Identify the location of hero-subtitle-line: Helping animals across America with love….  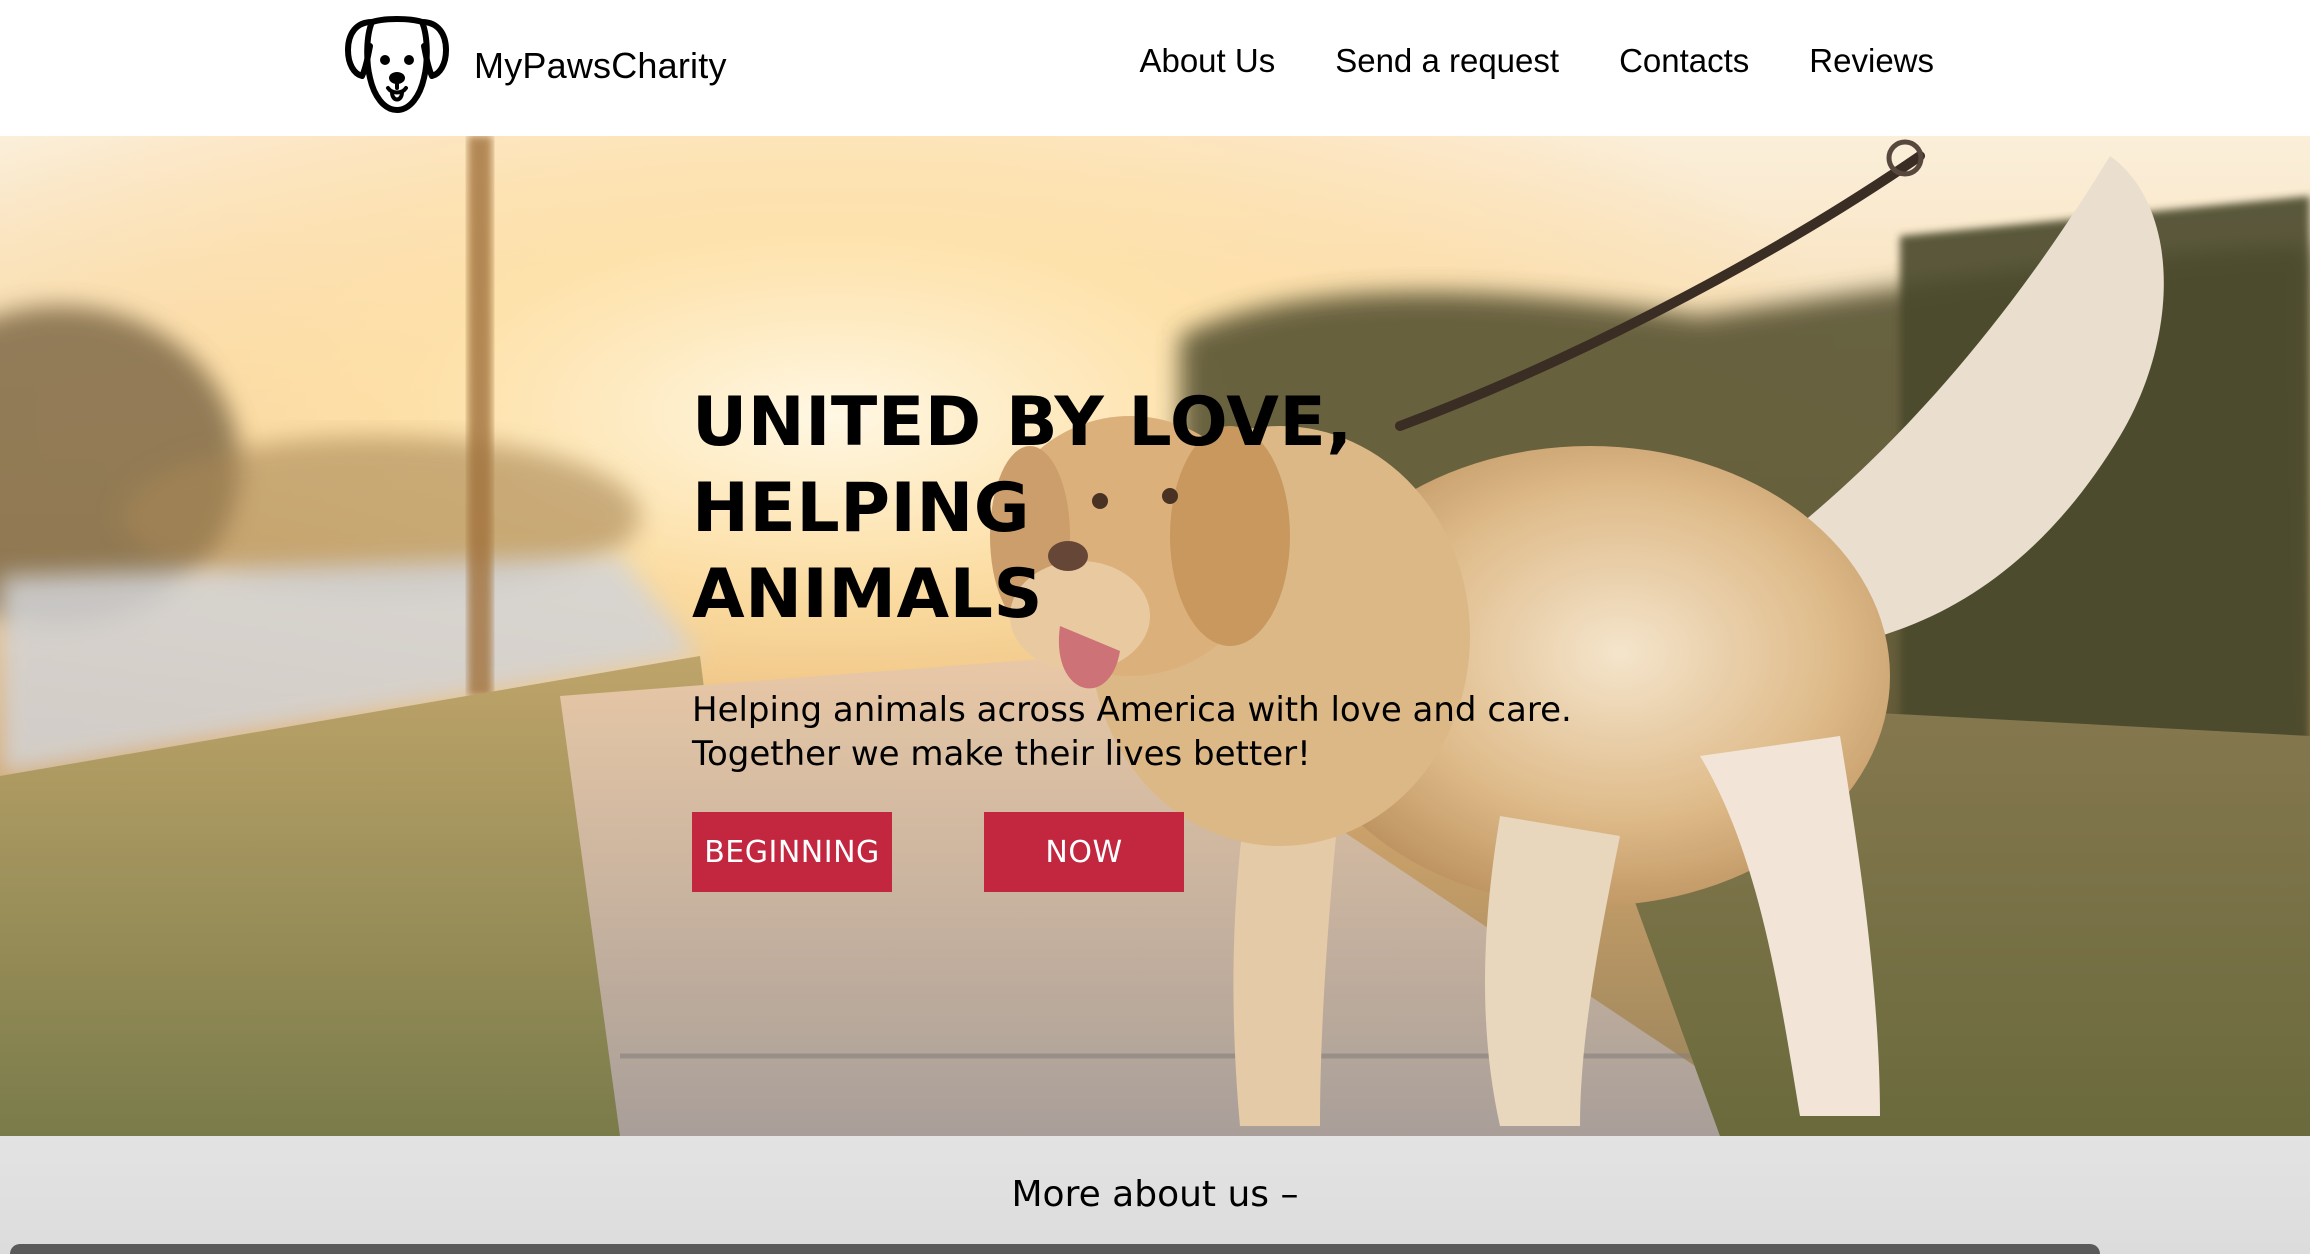
(1132, 710).